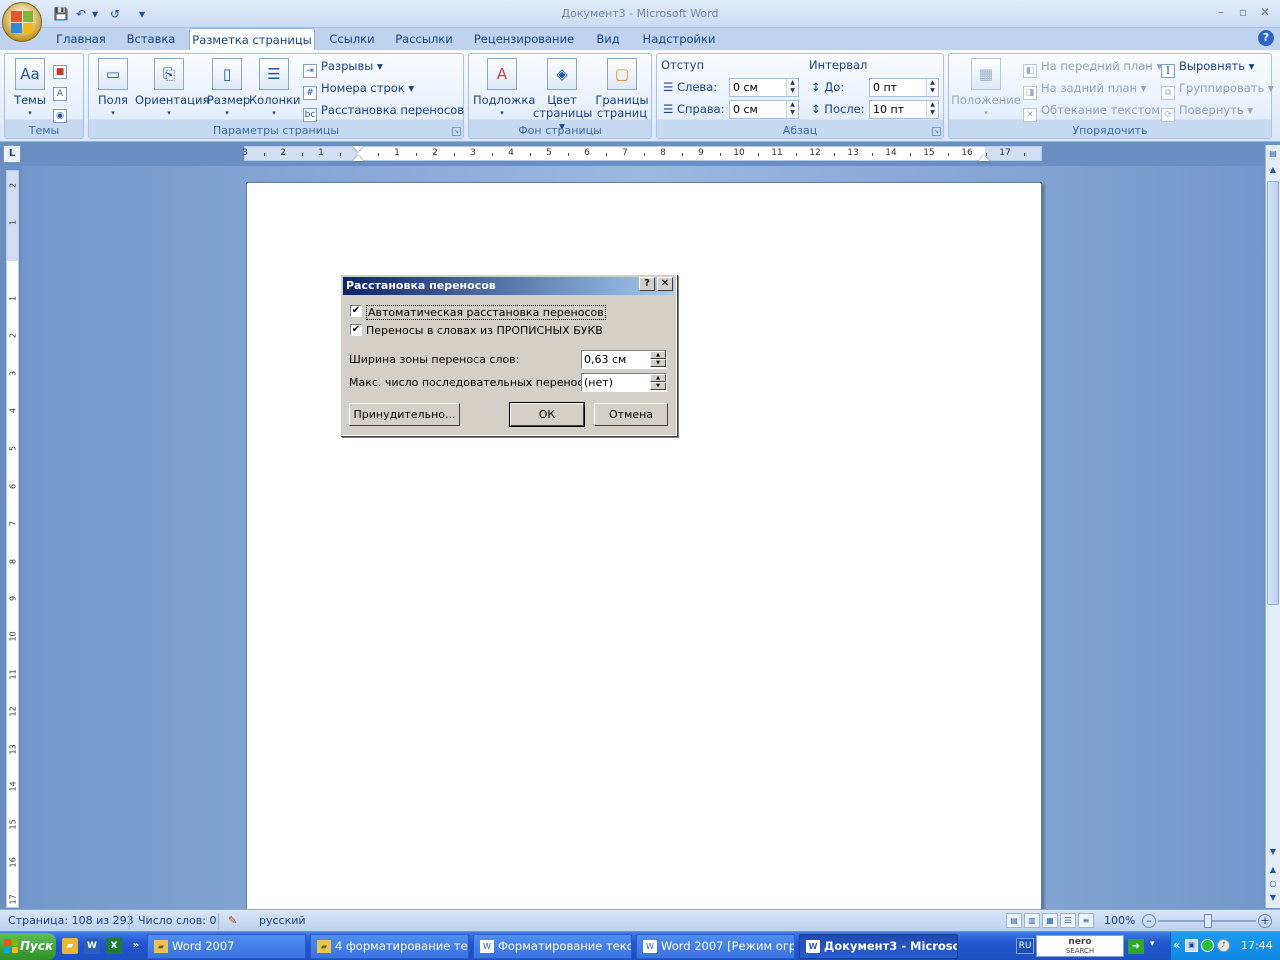  Describe the element at coordinates (1257, 945) in the screenshot. I see `clock: 17:44` at that location.